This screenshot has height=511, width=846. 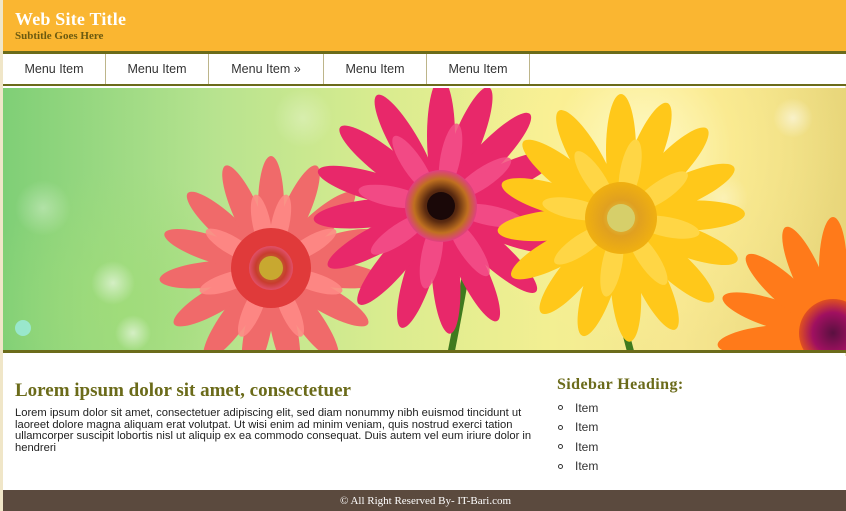 I want to click on nav-item-2: Menu Item, so click(x=157, y=69).